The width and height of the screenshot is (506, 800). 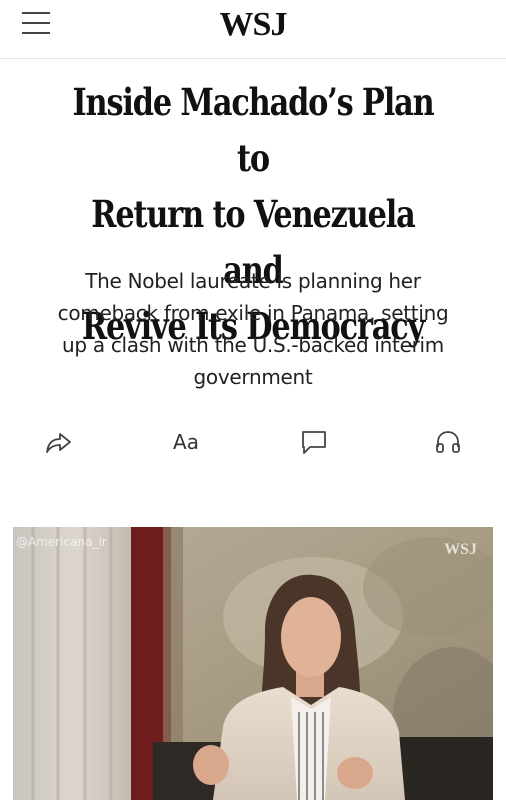 What do you see at coordinates (253, 345) in the screenshot?
I see `dek-line: up a clash with the U.S.-backed interim` at bounding box center [253, 345].